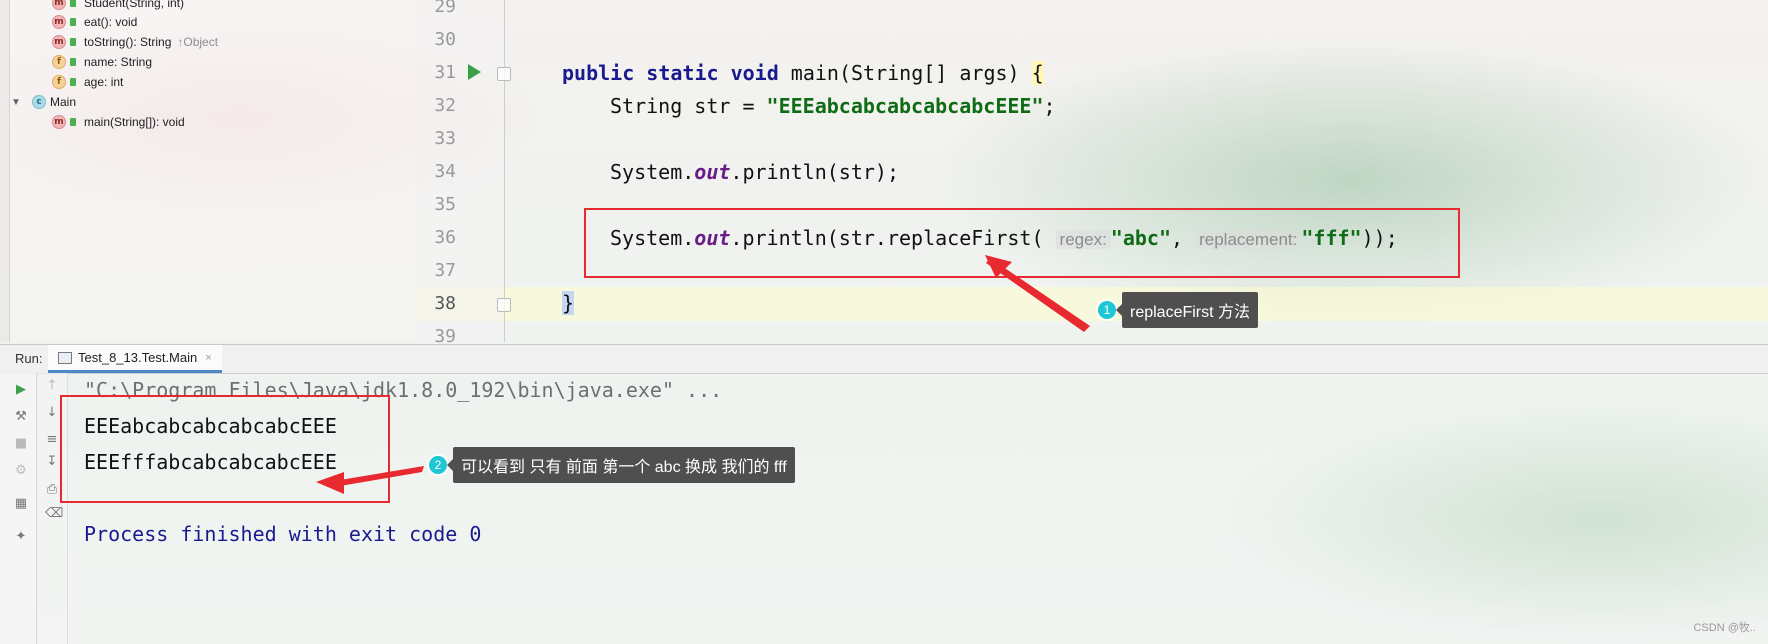 Image resolution: width=1768 pixels, height=644 pixels. Describe the element at coordinates (1187, 310) in the screenshot. I see `callout-bubble: replaceFirst 方法` at that location.